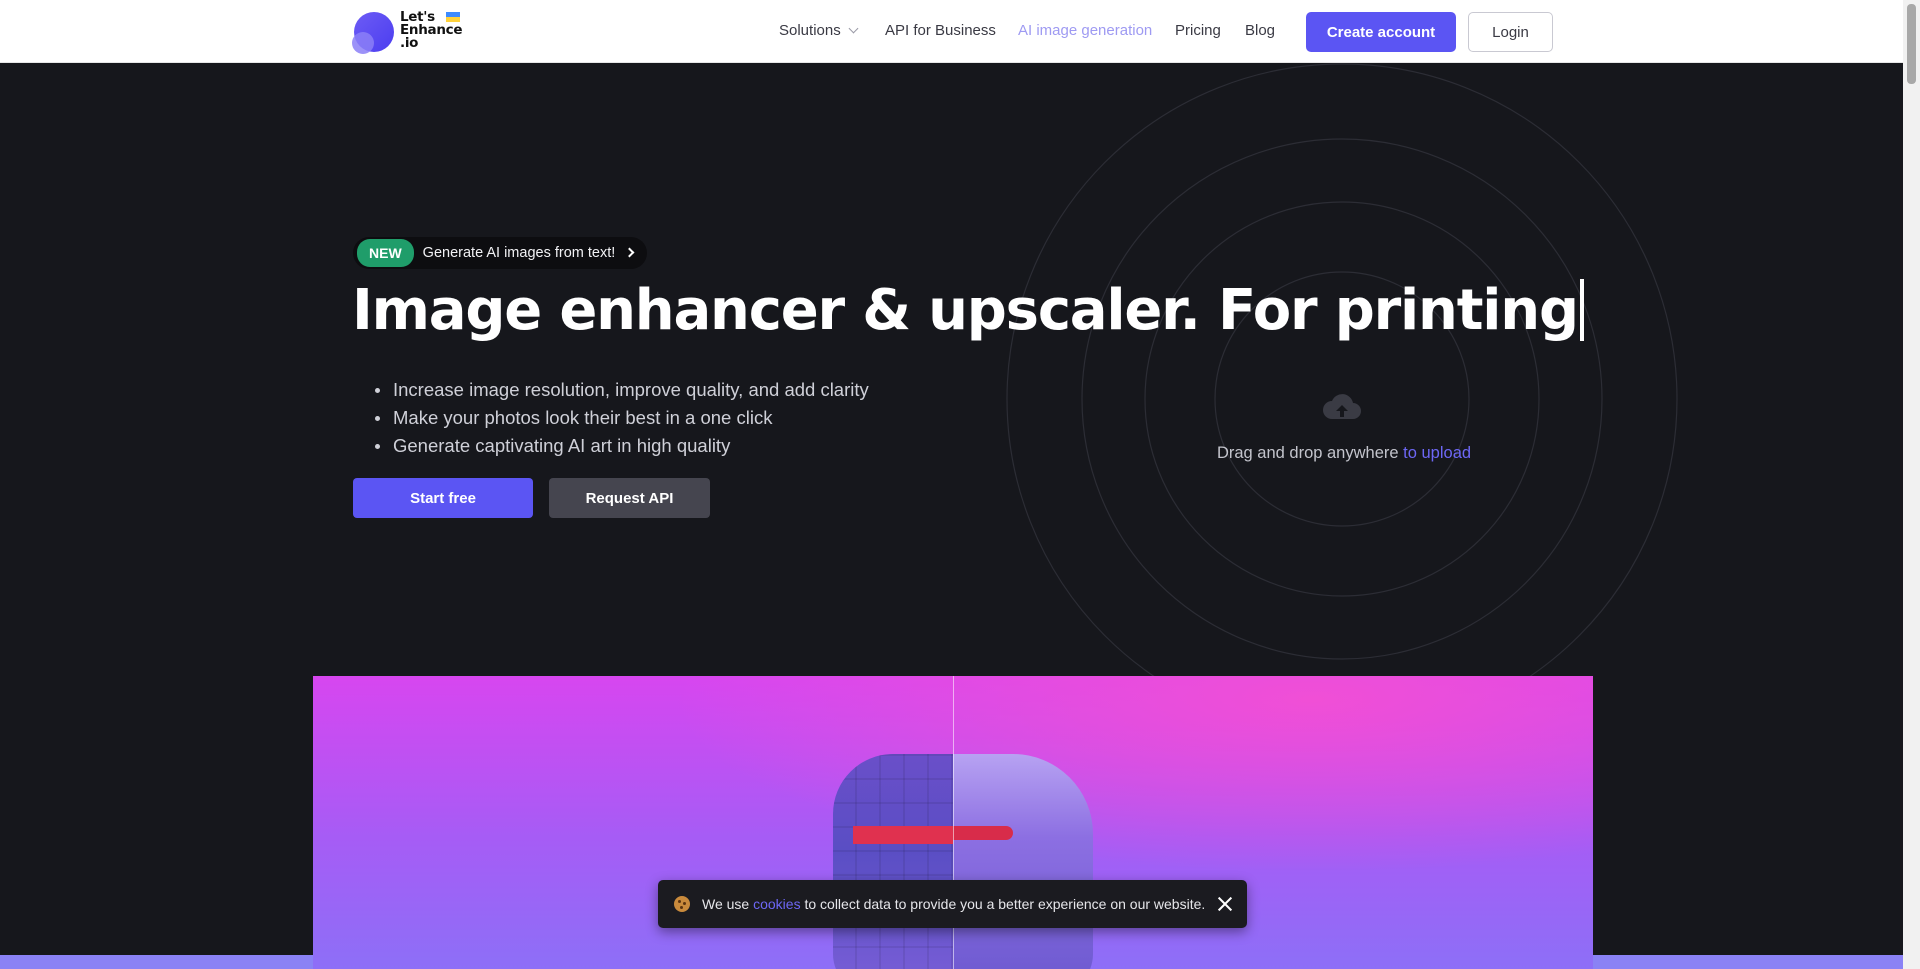 The height and width of the screenshot is (969, 1920). I want to click on badge-text: Generate AI images from text!, so click(519, 253).